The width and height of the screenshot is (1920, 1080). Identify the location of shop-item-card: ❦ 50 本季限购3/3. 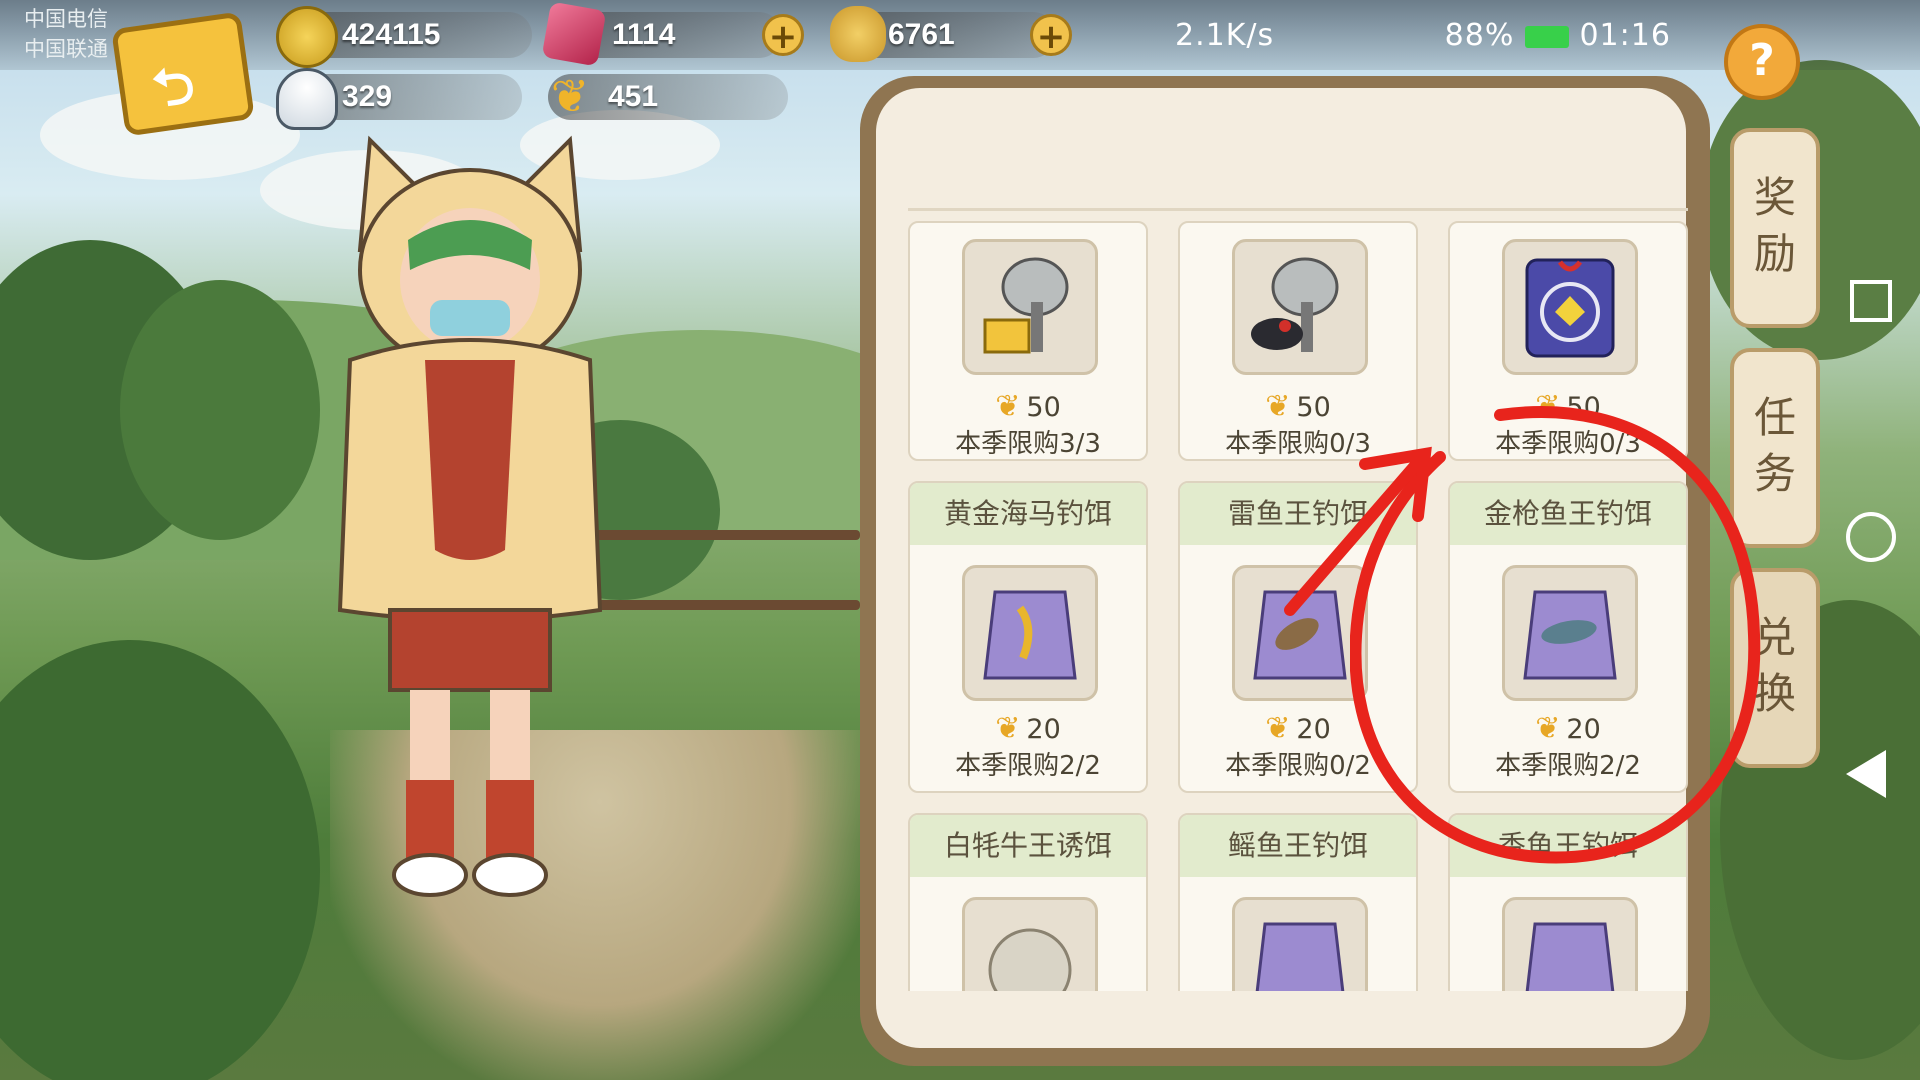
(1028, 341).